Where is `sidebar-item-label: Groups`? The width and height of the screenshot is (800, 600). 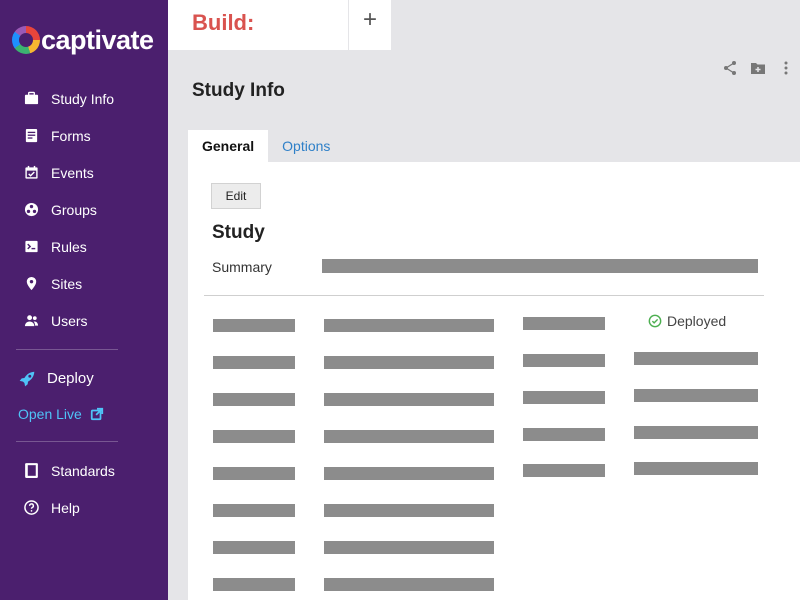
sidebar-item-label: Groups is located at coordinates (74, 209).